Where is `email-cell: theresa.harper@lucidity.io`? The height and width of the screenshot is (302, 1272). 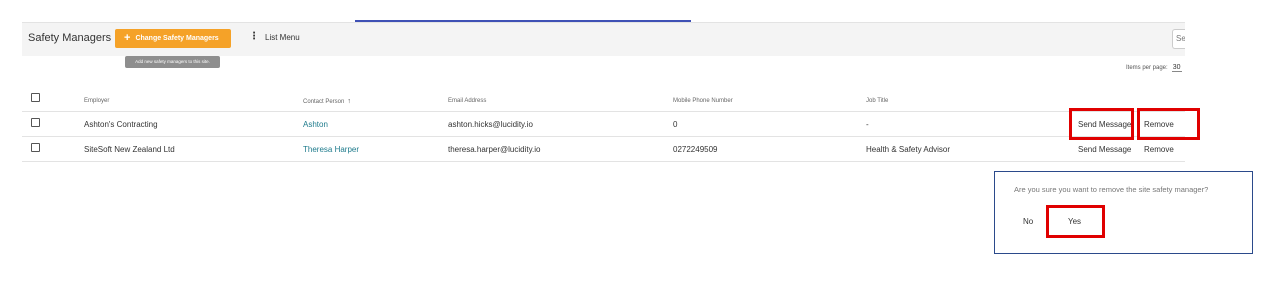 email-cell: theresa.harper@lucidity.io is located at coordinates (494, 149).